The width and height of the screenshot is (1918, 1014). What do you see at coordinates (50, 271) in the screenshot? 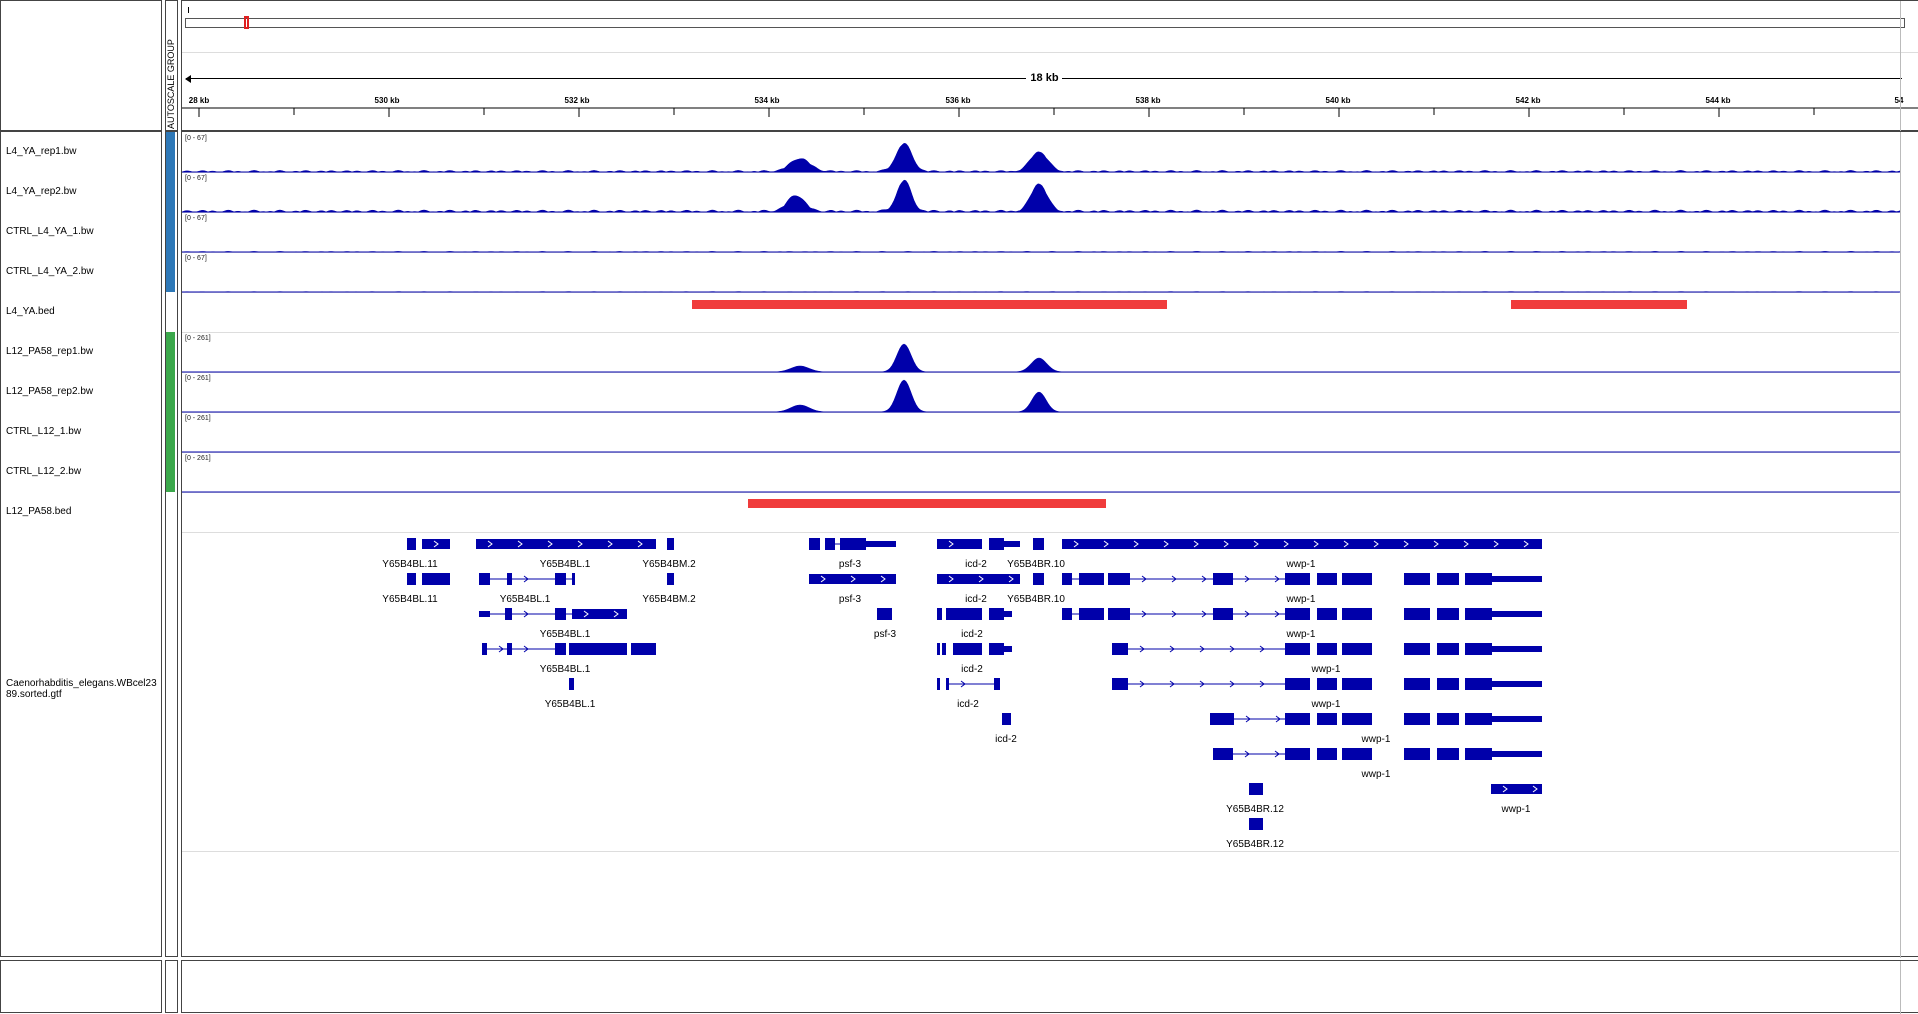
I see `track-name-3: CTRL_L4_YA_2.bw` at bounding box center [50, 271].